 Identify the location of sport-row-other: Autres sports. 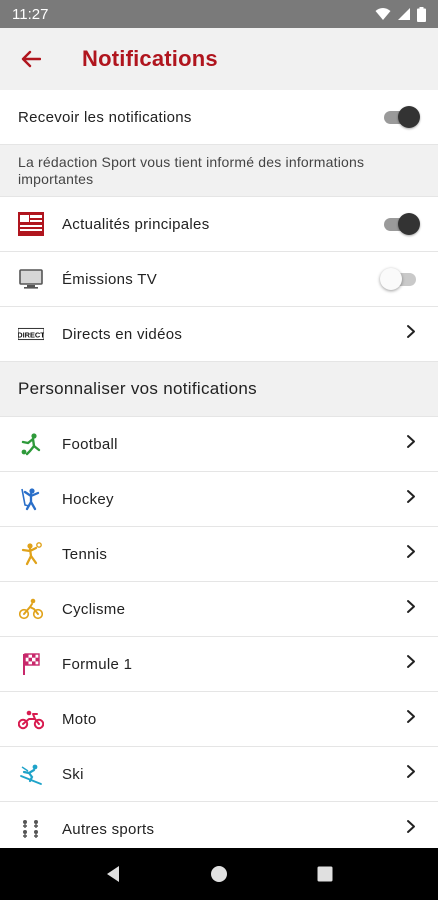
(219, 825).